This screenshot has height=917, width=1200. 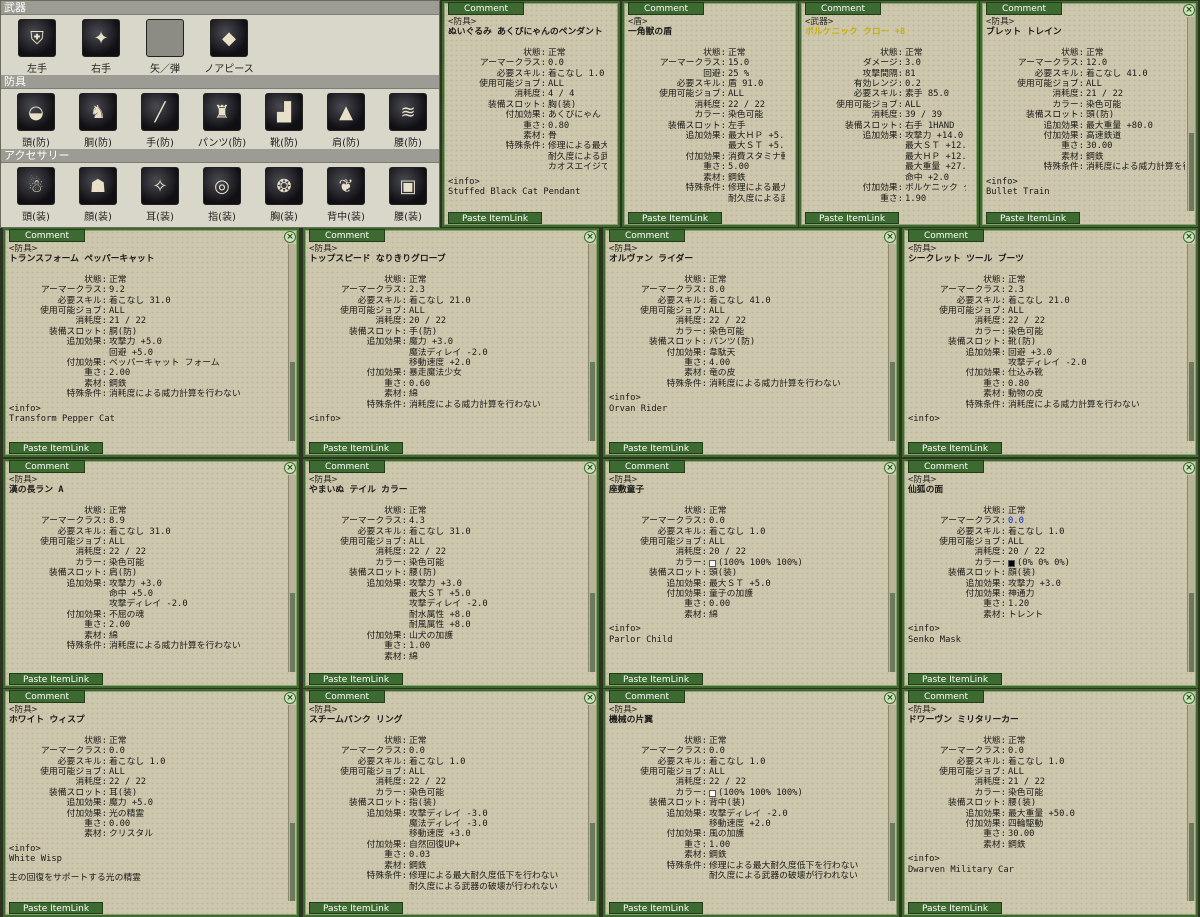 I want to click on crystal-icon: ◆, so click(x=229, y=38).